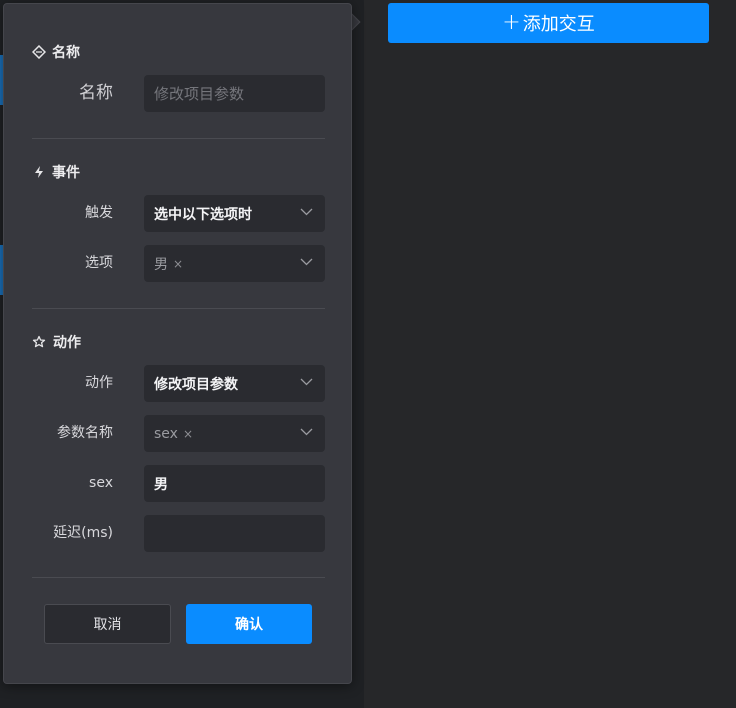  Describe the element at coordinates (39, 52) in the screenshot. I see `layers-icon` at that location.